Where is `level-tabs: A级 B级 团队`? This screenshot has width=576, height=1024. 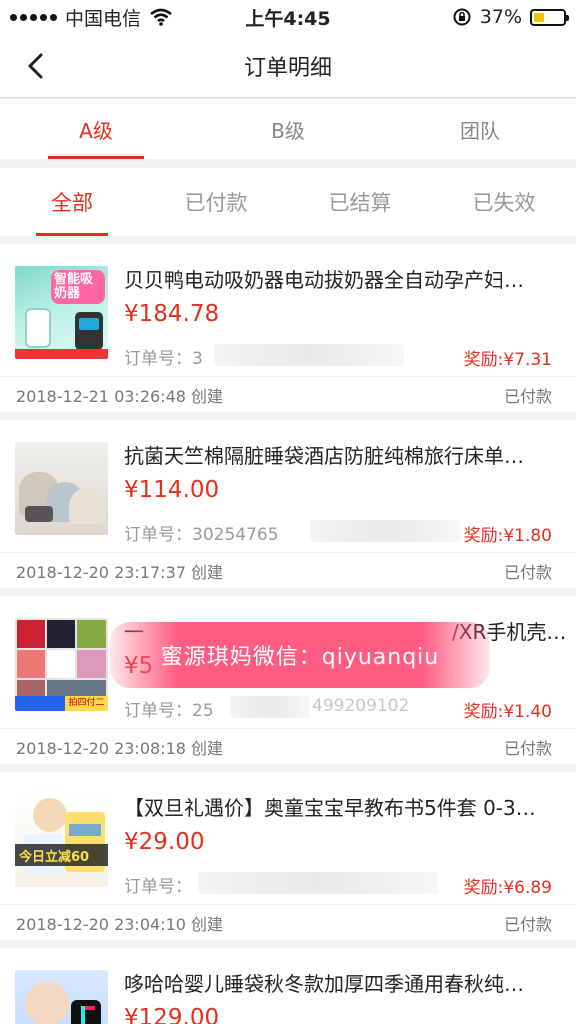 level-tabs: A级 B级 团队 is located at coordinates (288, 129).